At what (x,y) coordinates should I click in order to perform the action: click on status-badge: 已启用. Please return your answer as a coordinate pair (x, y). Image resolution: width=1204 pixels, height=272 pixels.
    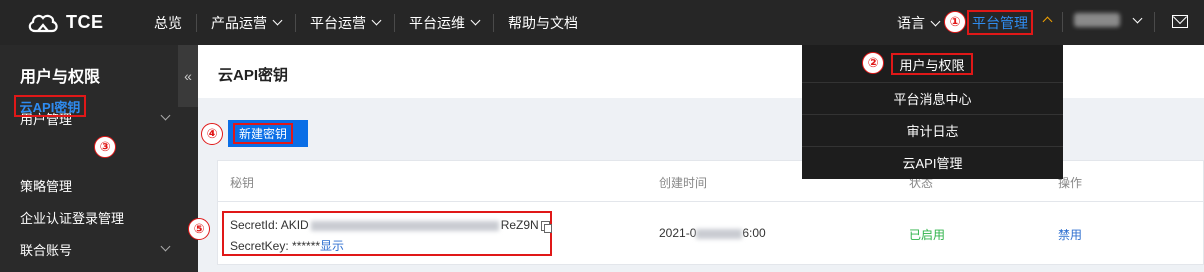
    Looking at the image, I should click on (927, 235).